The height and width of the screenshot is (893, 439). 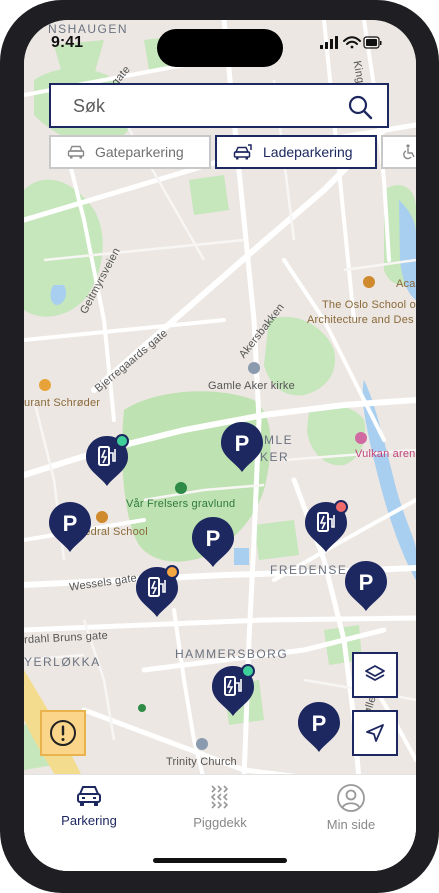 I want to click on search-icon, so click(x=360, y=109).